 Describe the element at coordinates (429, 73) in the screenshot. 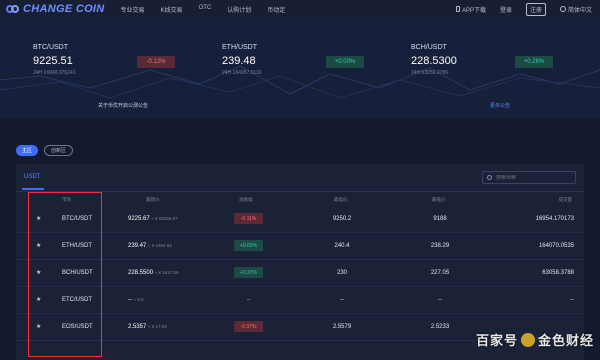

I see `ticker-volume: 24H 63056.2786` at that location.